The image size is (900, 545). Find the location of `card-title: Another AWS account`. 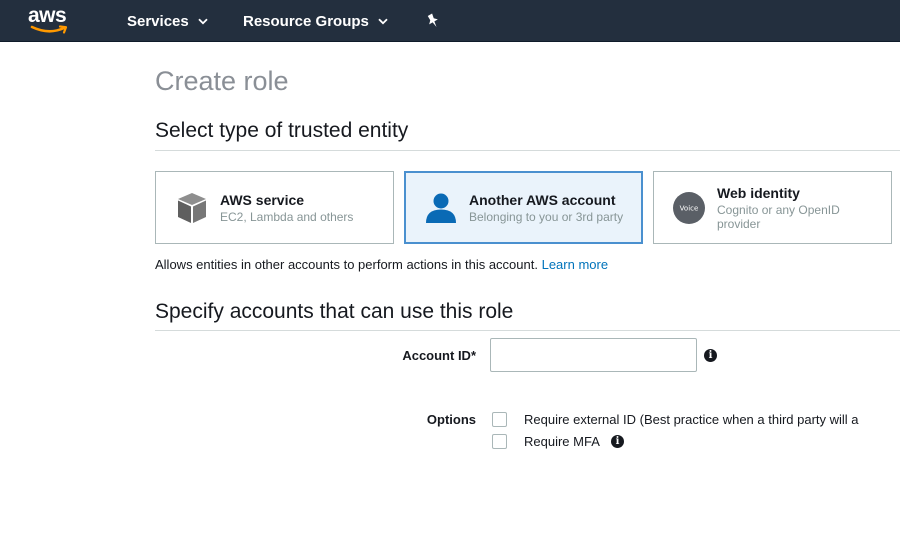

card-title: Another AWS account is located at coordinates (542, 199).